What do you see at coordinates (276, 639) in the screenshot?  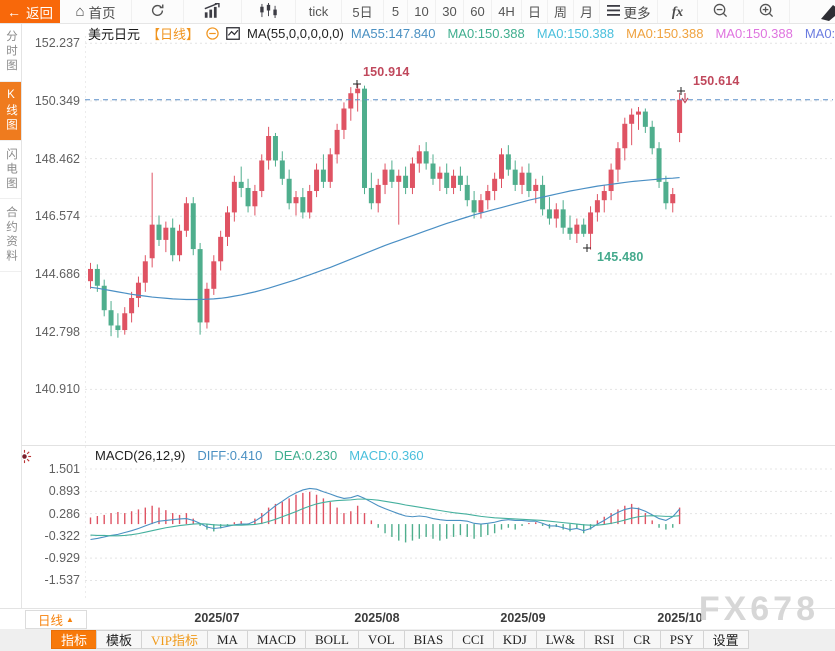 I see `tab-macd: MACD` at bounding box center [276, 639].